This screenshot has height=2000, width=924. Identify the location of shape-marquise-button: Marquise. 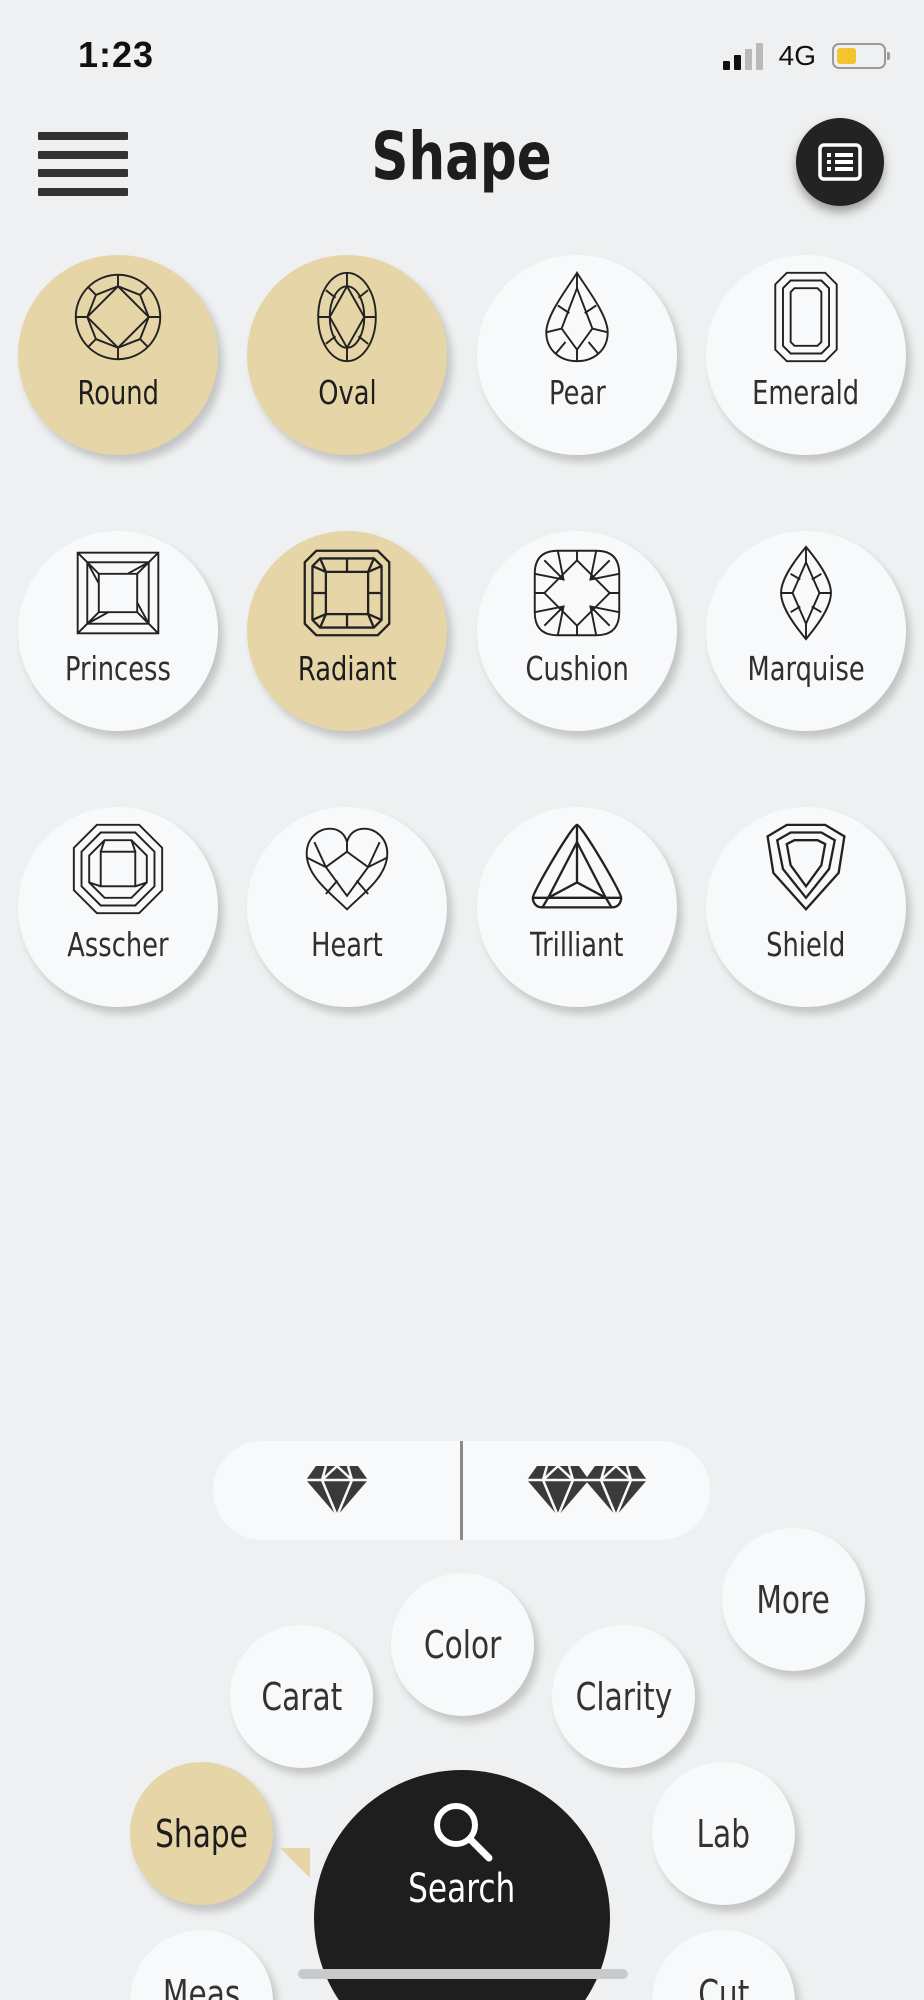
(806, 631).